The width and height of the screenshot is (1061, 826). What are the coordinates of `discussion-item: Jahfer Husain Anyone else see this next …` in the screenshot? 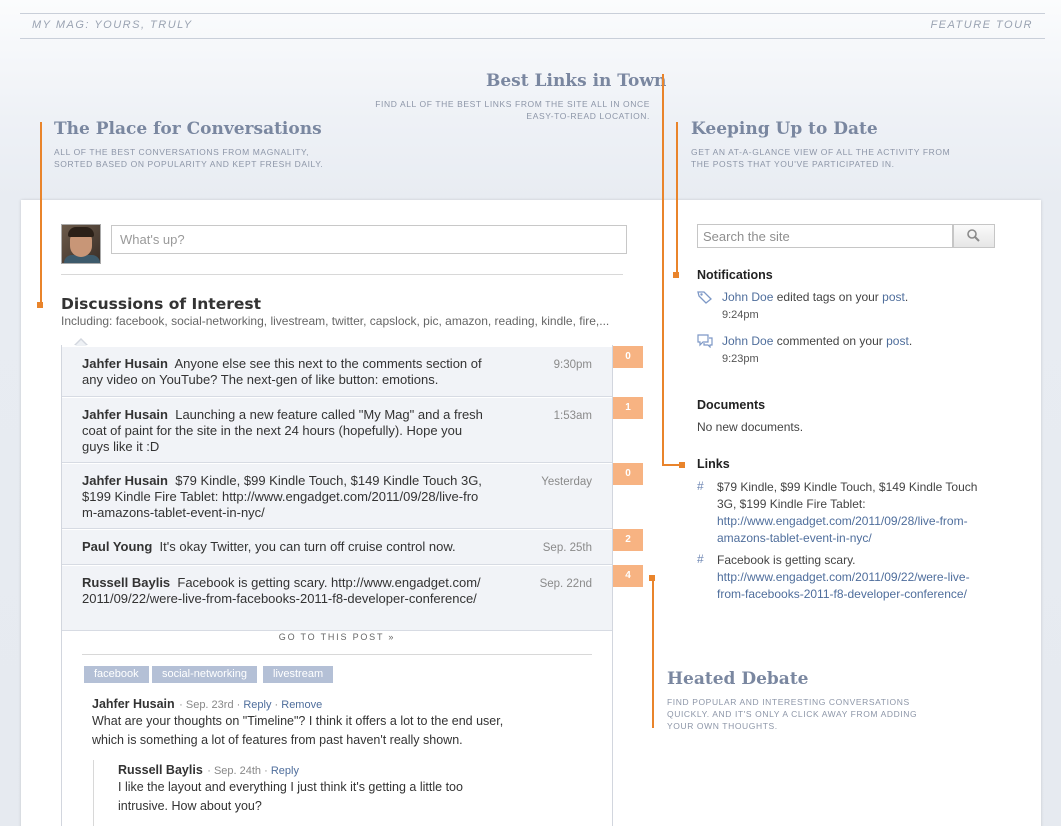 It's located at (337, 371).